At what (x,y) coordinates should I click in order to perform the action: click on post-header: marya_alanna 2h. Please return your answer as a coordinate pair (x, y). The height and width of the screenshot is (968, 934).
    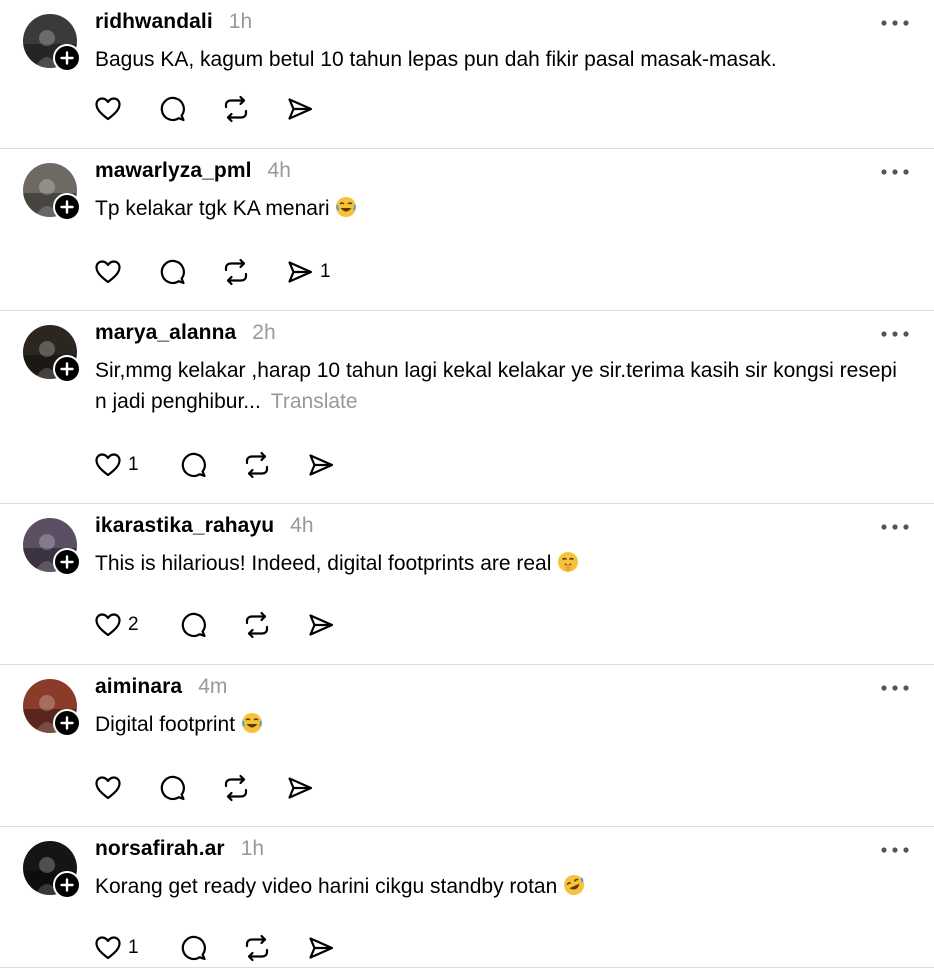
    Looking at the image, I should click on (185, 334).